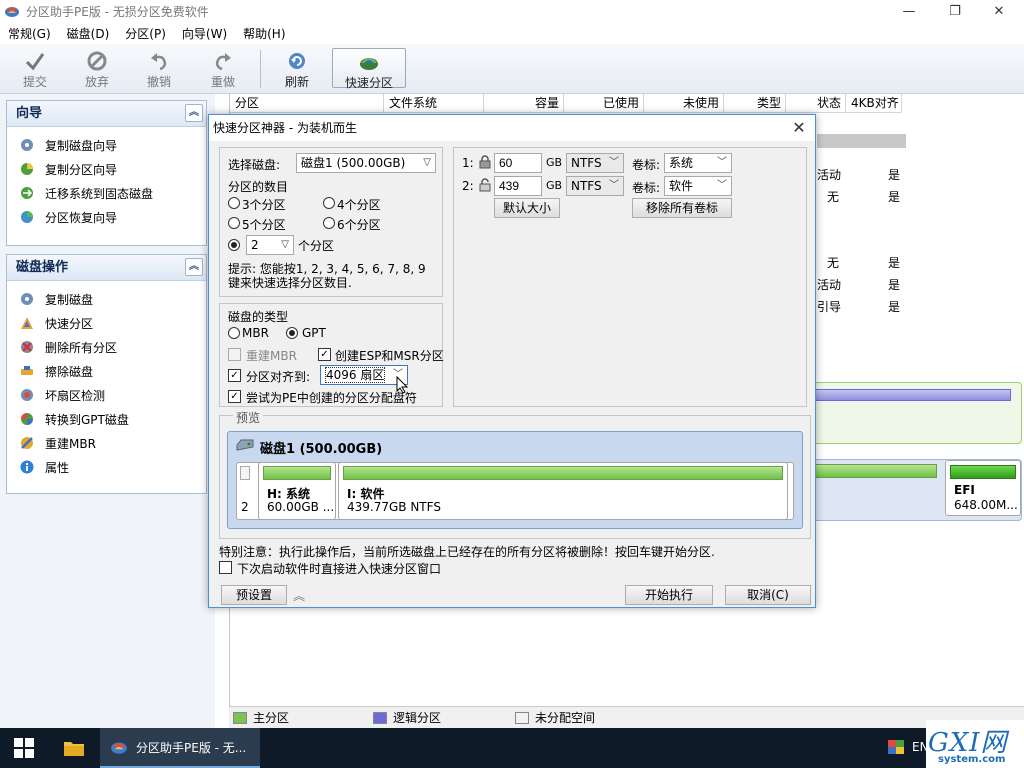 The image size is (1024, 768). I want to click on sidebar-item-partition-recovery: 分区恢复向导, so click(106, 217).